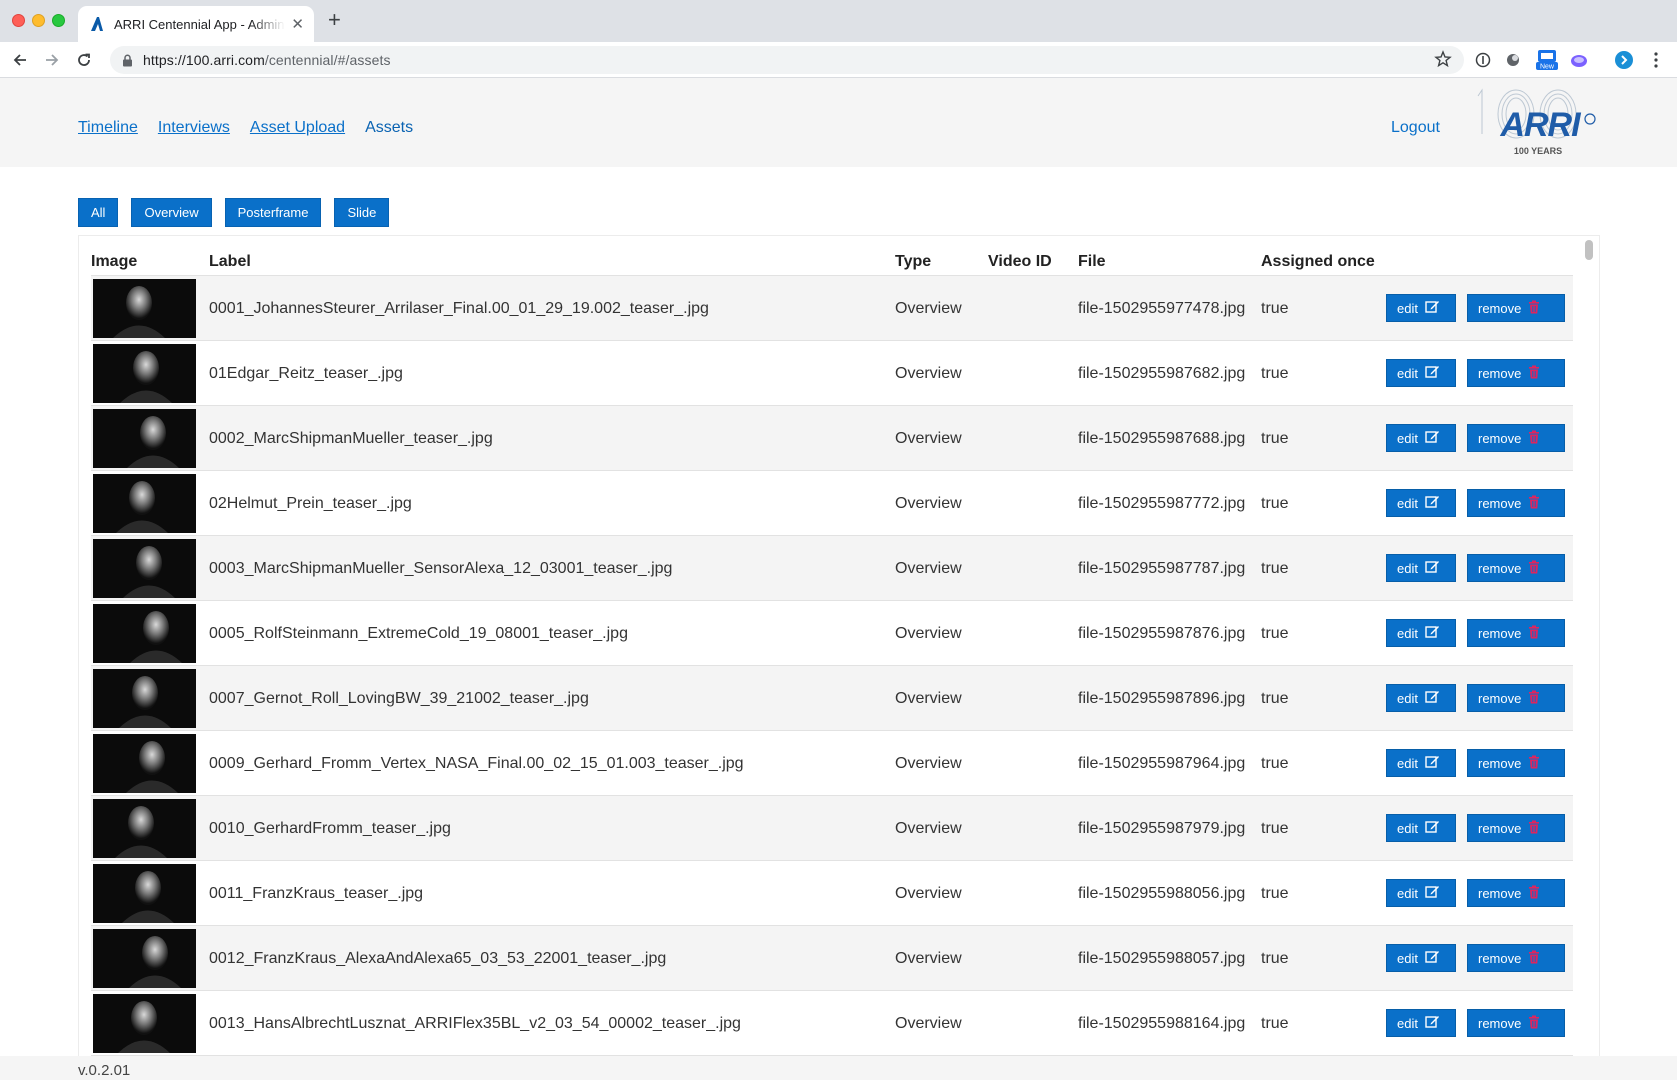 This screenshot has width=1677, height=1080. I want to click on maximize-window-button, so click(58, 20).